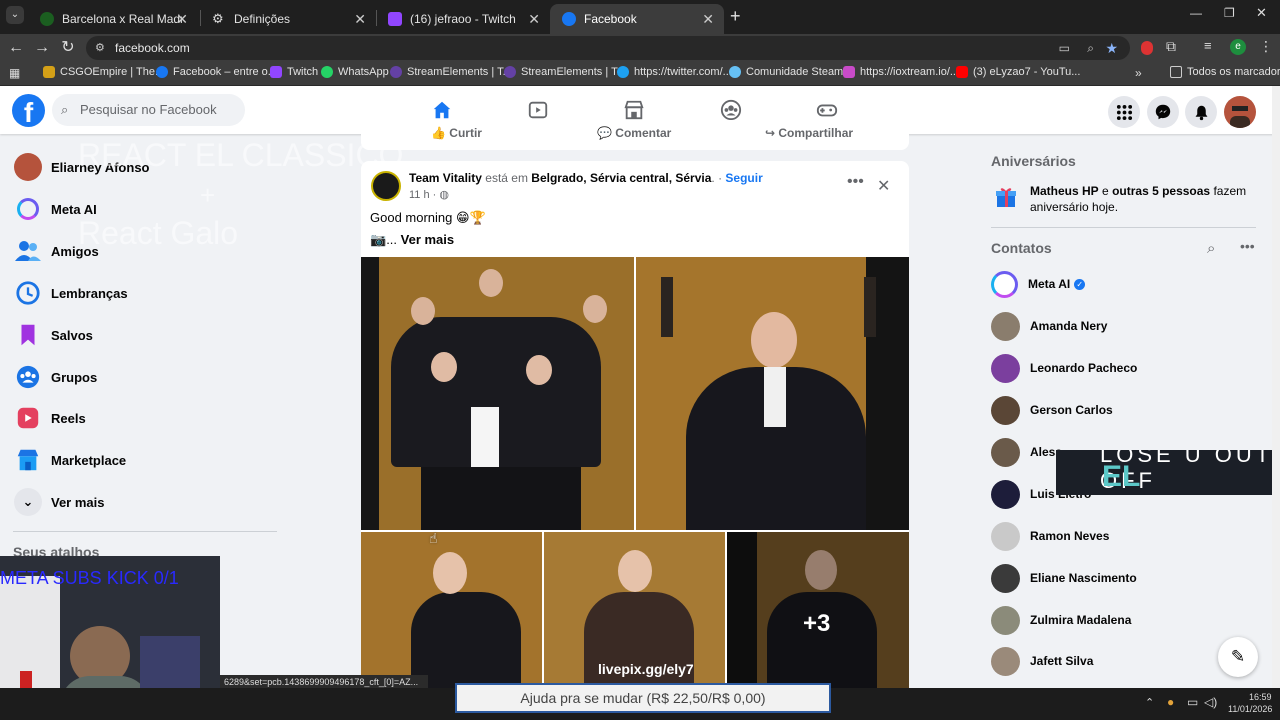 The image size is (1280, 720). What do you see at coordinates (1192, 702) in the screenshot?
I see `network-icon: ▭` at bounding box center [1192, 702].